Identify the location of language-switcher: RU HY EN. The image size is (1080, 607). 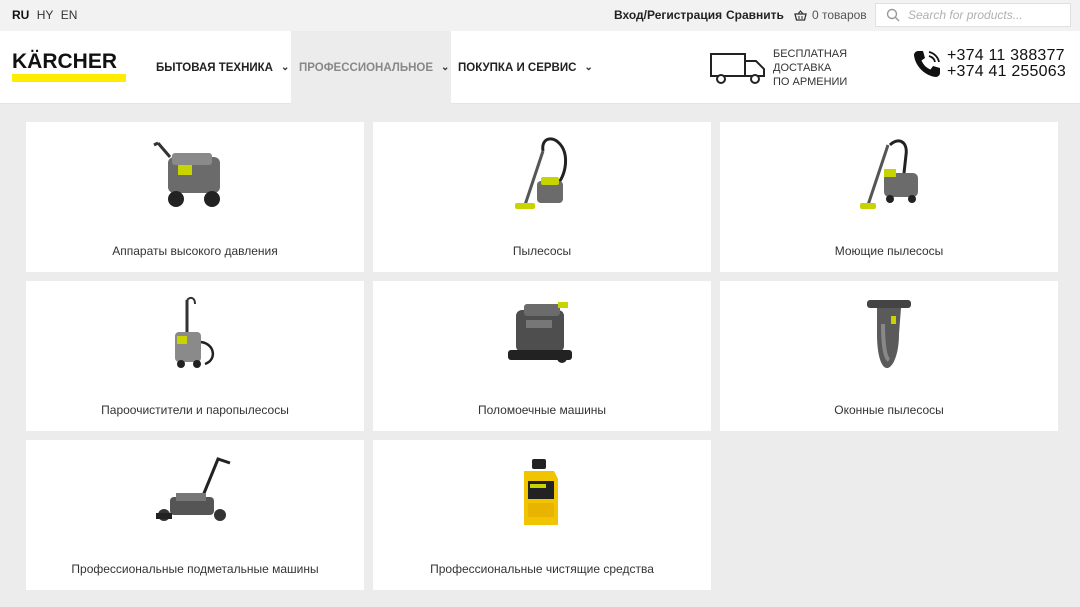
(46, 15).